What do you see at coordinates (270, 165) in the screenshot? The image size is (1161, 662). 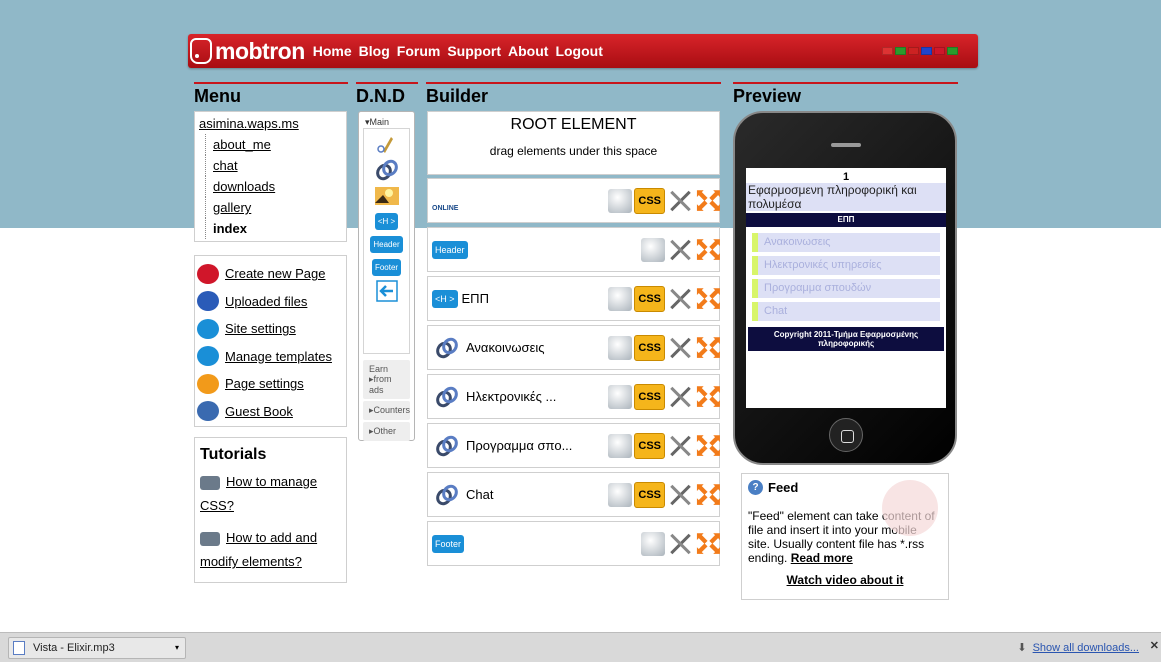 I see `page-link-chat: chat` at bounding box center [270, 165].